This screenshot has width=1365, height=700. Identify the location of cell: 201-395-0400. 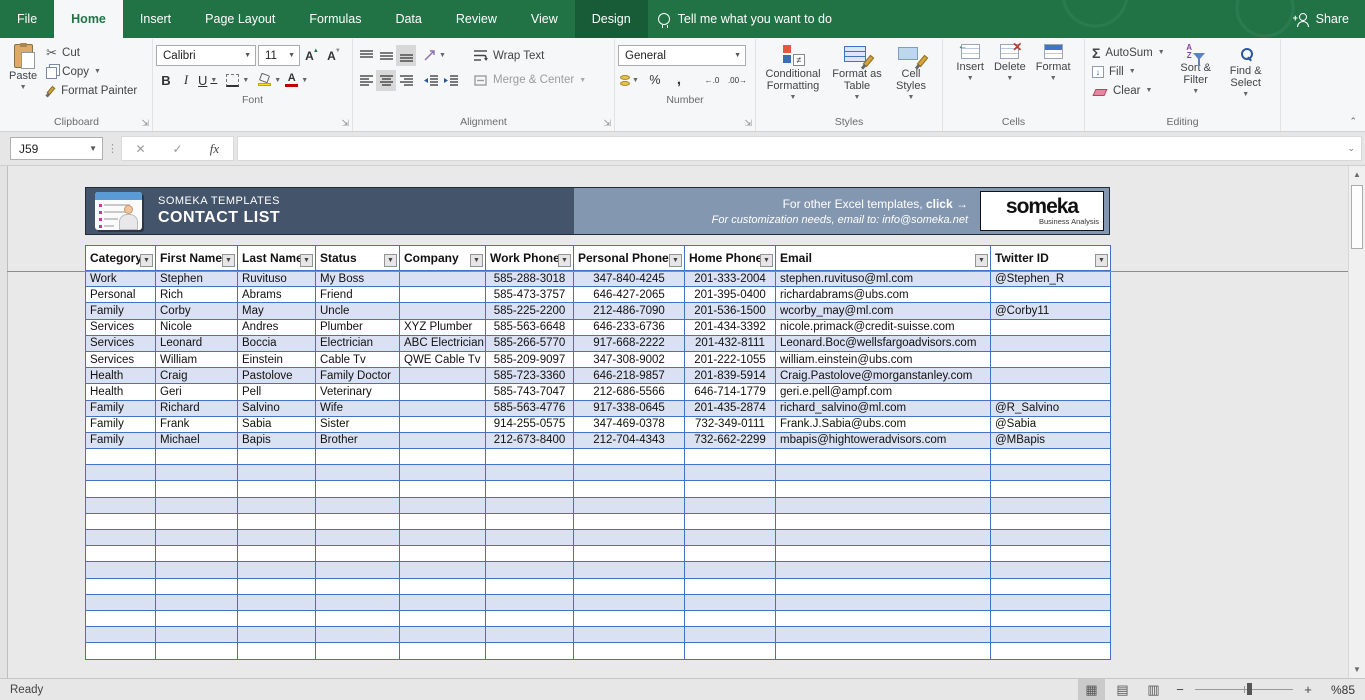
(730, 295).